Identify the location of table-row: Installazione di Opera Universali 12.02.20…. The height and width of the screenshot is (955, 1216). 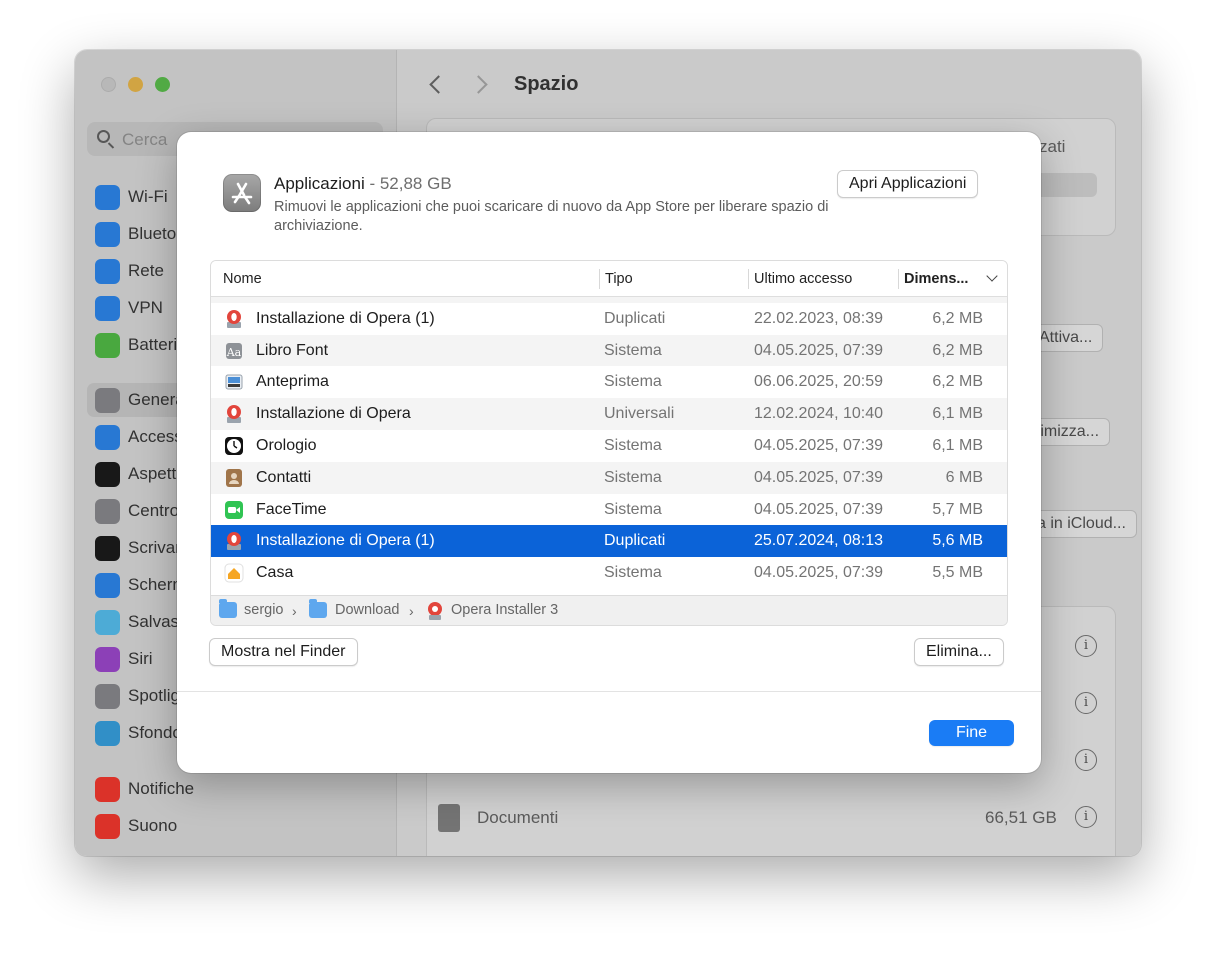
(609, 414).